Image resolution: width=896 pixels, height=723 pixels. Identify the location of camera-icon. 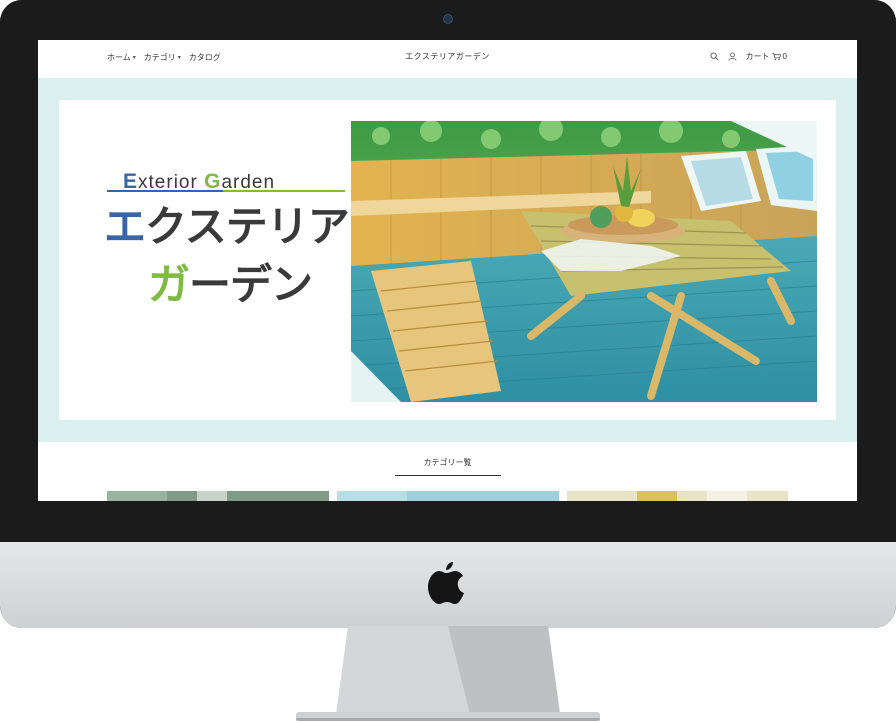
(448, 19).